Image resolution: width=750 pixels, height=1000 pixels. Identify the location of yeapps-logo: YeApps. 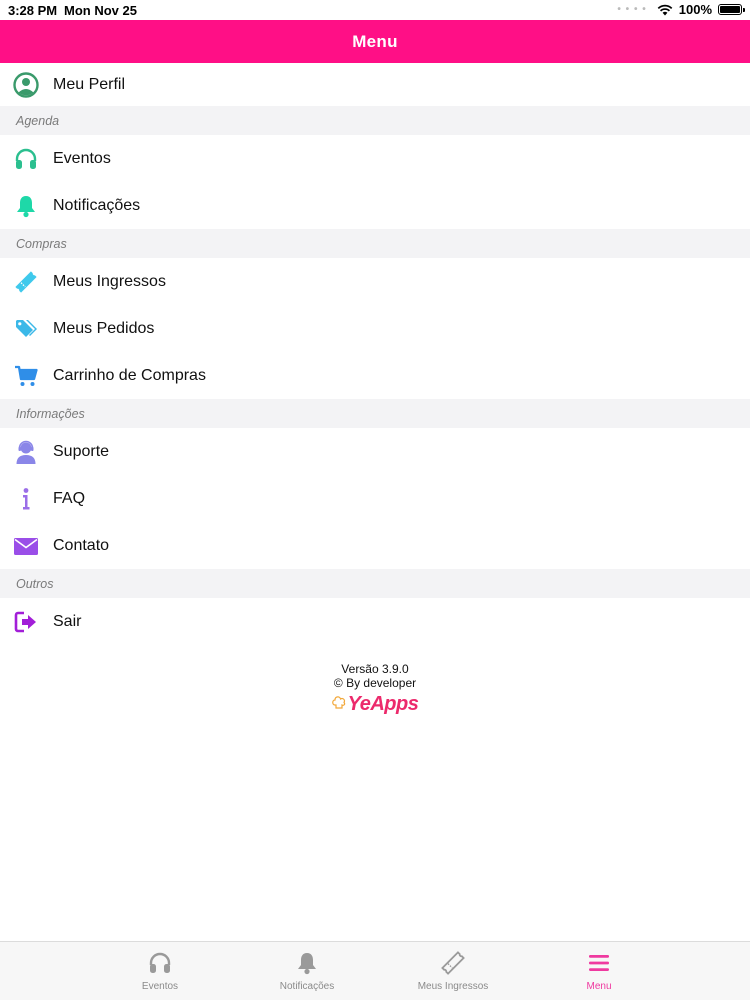
(375, 704).